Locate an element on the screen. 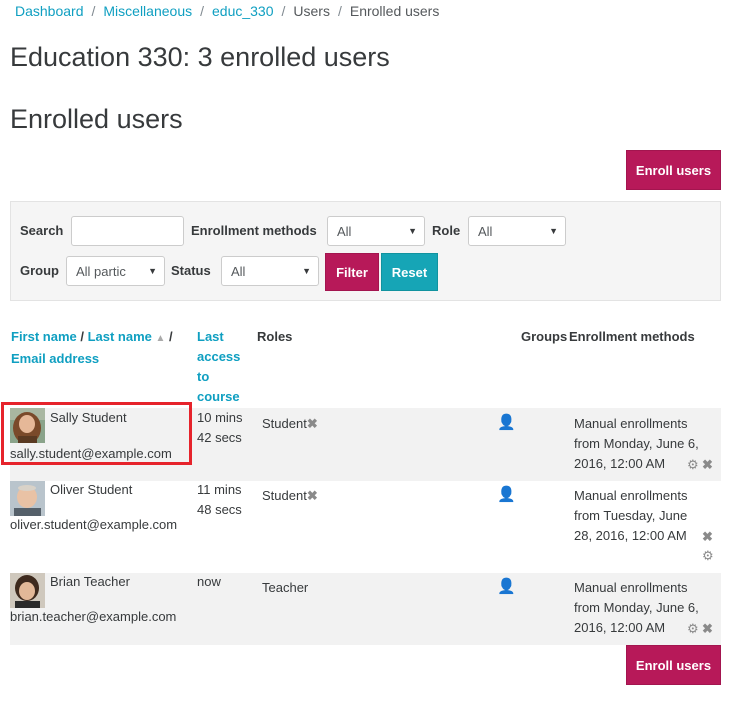  user-name: Brian Teacher is located at coordinates (90, 581).